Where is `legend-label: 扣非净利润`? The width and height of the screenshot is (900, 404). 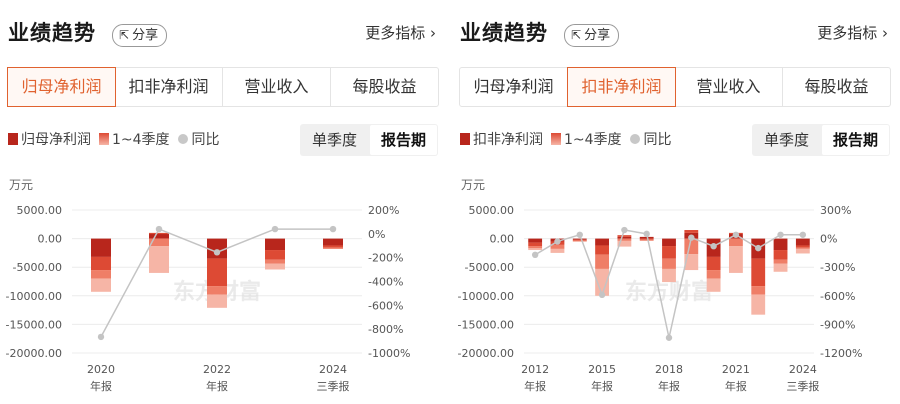
legend-label: 扣非净利润 is located at coordinates (508, 140).